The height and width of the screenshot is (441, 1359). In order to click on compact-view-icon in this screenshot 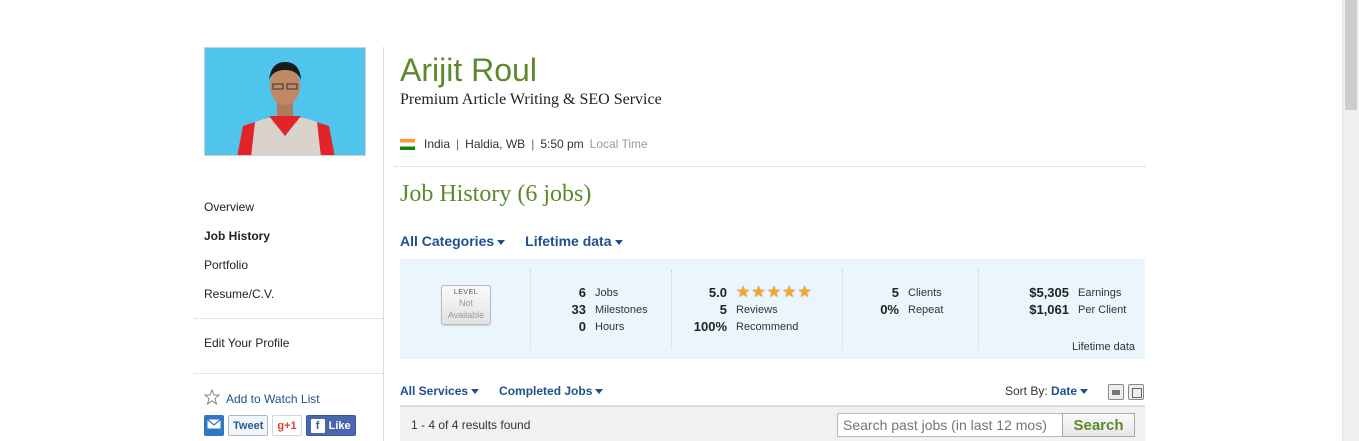, I will do `click(1116, 392)`.